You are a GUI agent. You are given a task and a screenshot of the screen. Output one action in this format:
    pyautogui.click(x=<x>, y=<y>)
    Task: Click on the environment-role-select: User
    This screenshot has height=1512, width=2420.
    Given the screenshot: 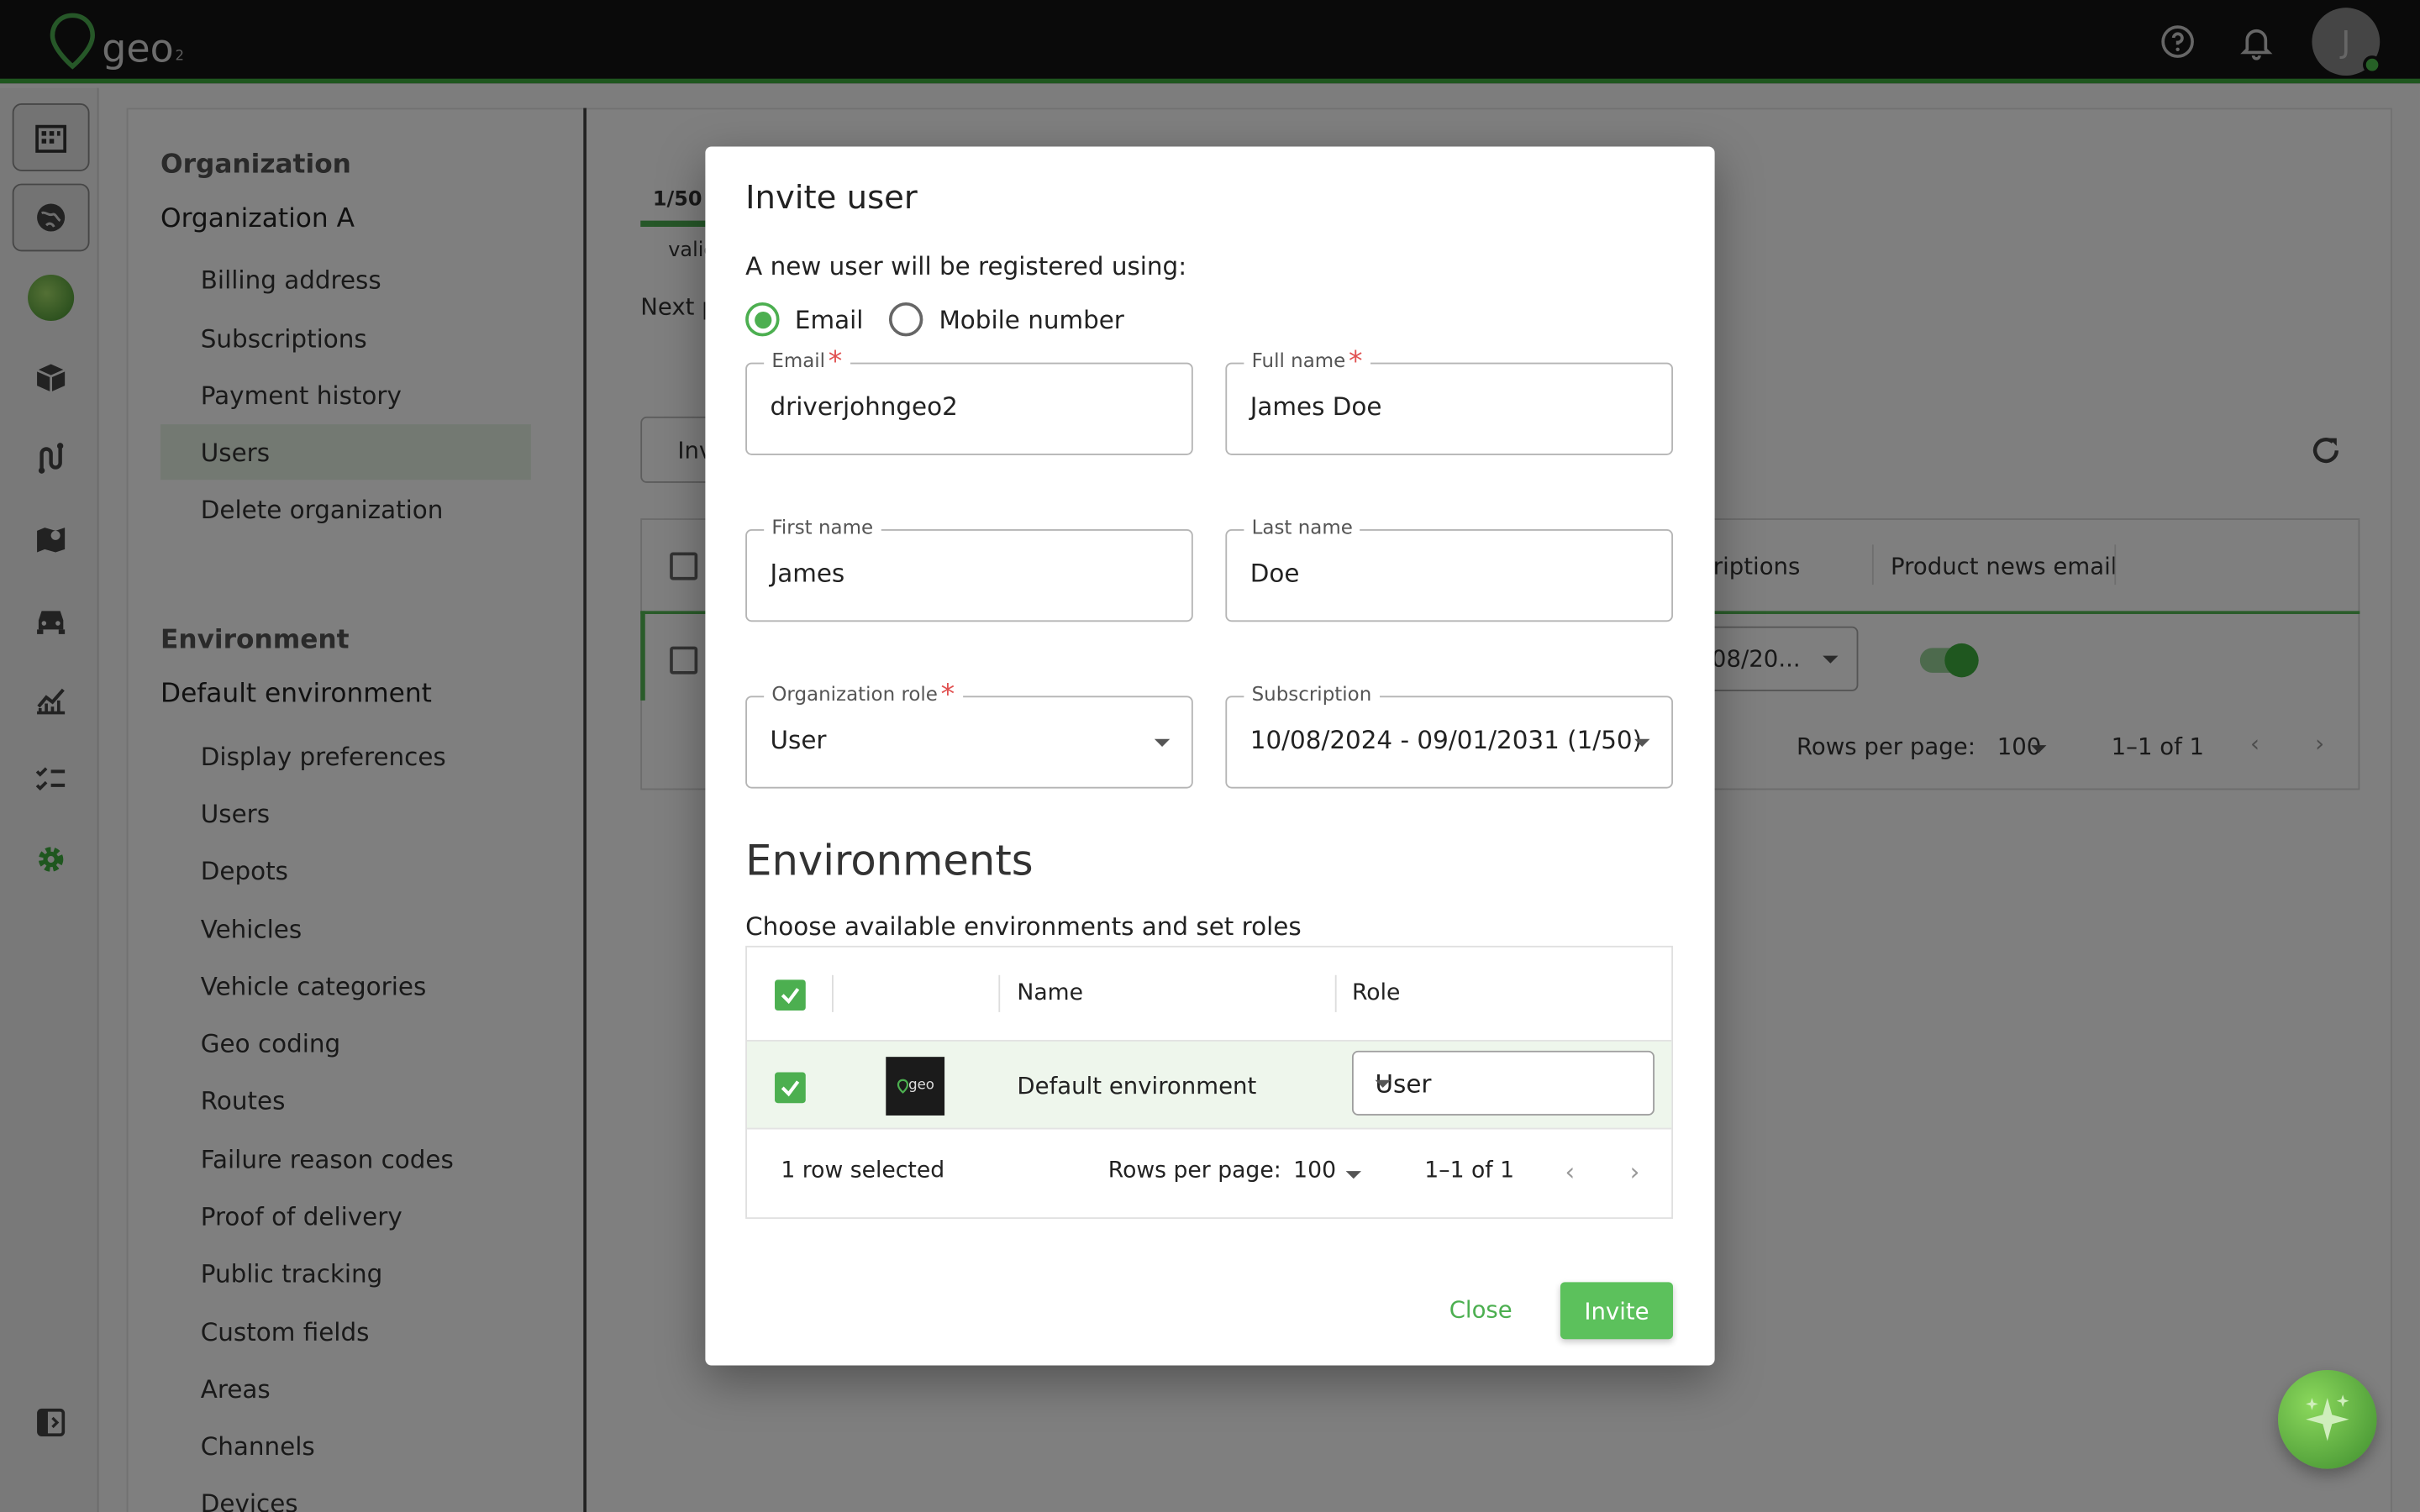 What is the action you would take?
    pyautogui.click(x=1503, y=1083)
    